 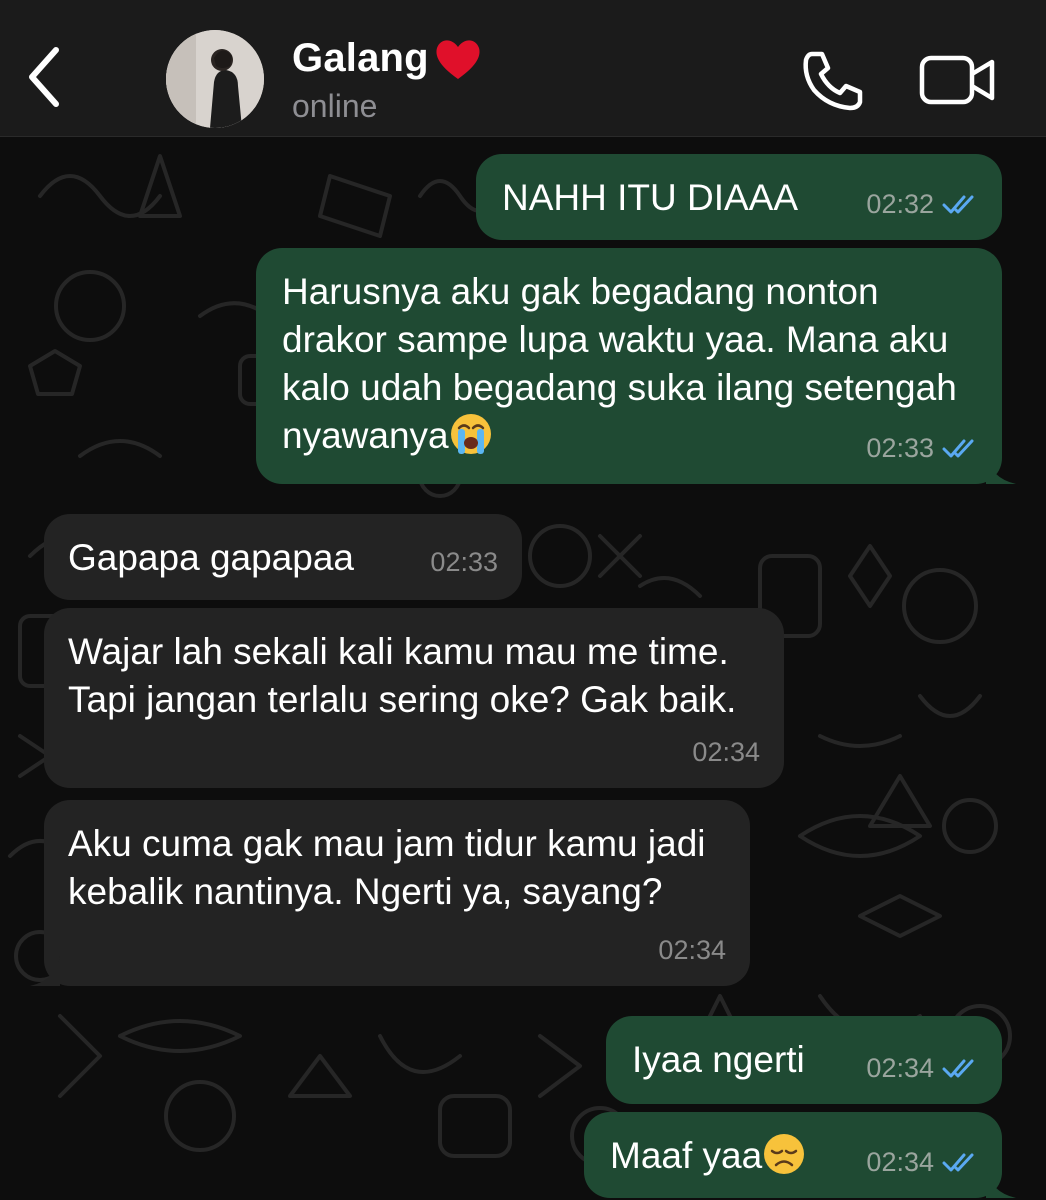 What do you see at coordinates (718, 1059) in the screenshot?
I see `message-text: Iyaa ngerti` at bounding box center [718, 1059].